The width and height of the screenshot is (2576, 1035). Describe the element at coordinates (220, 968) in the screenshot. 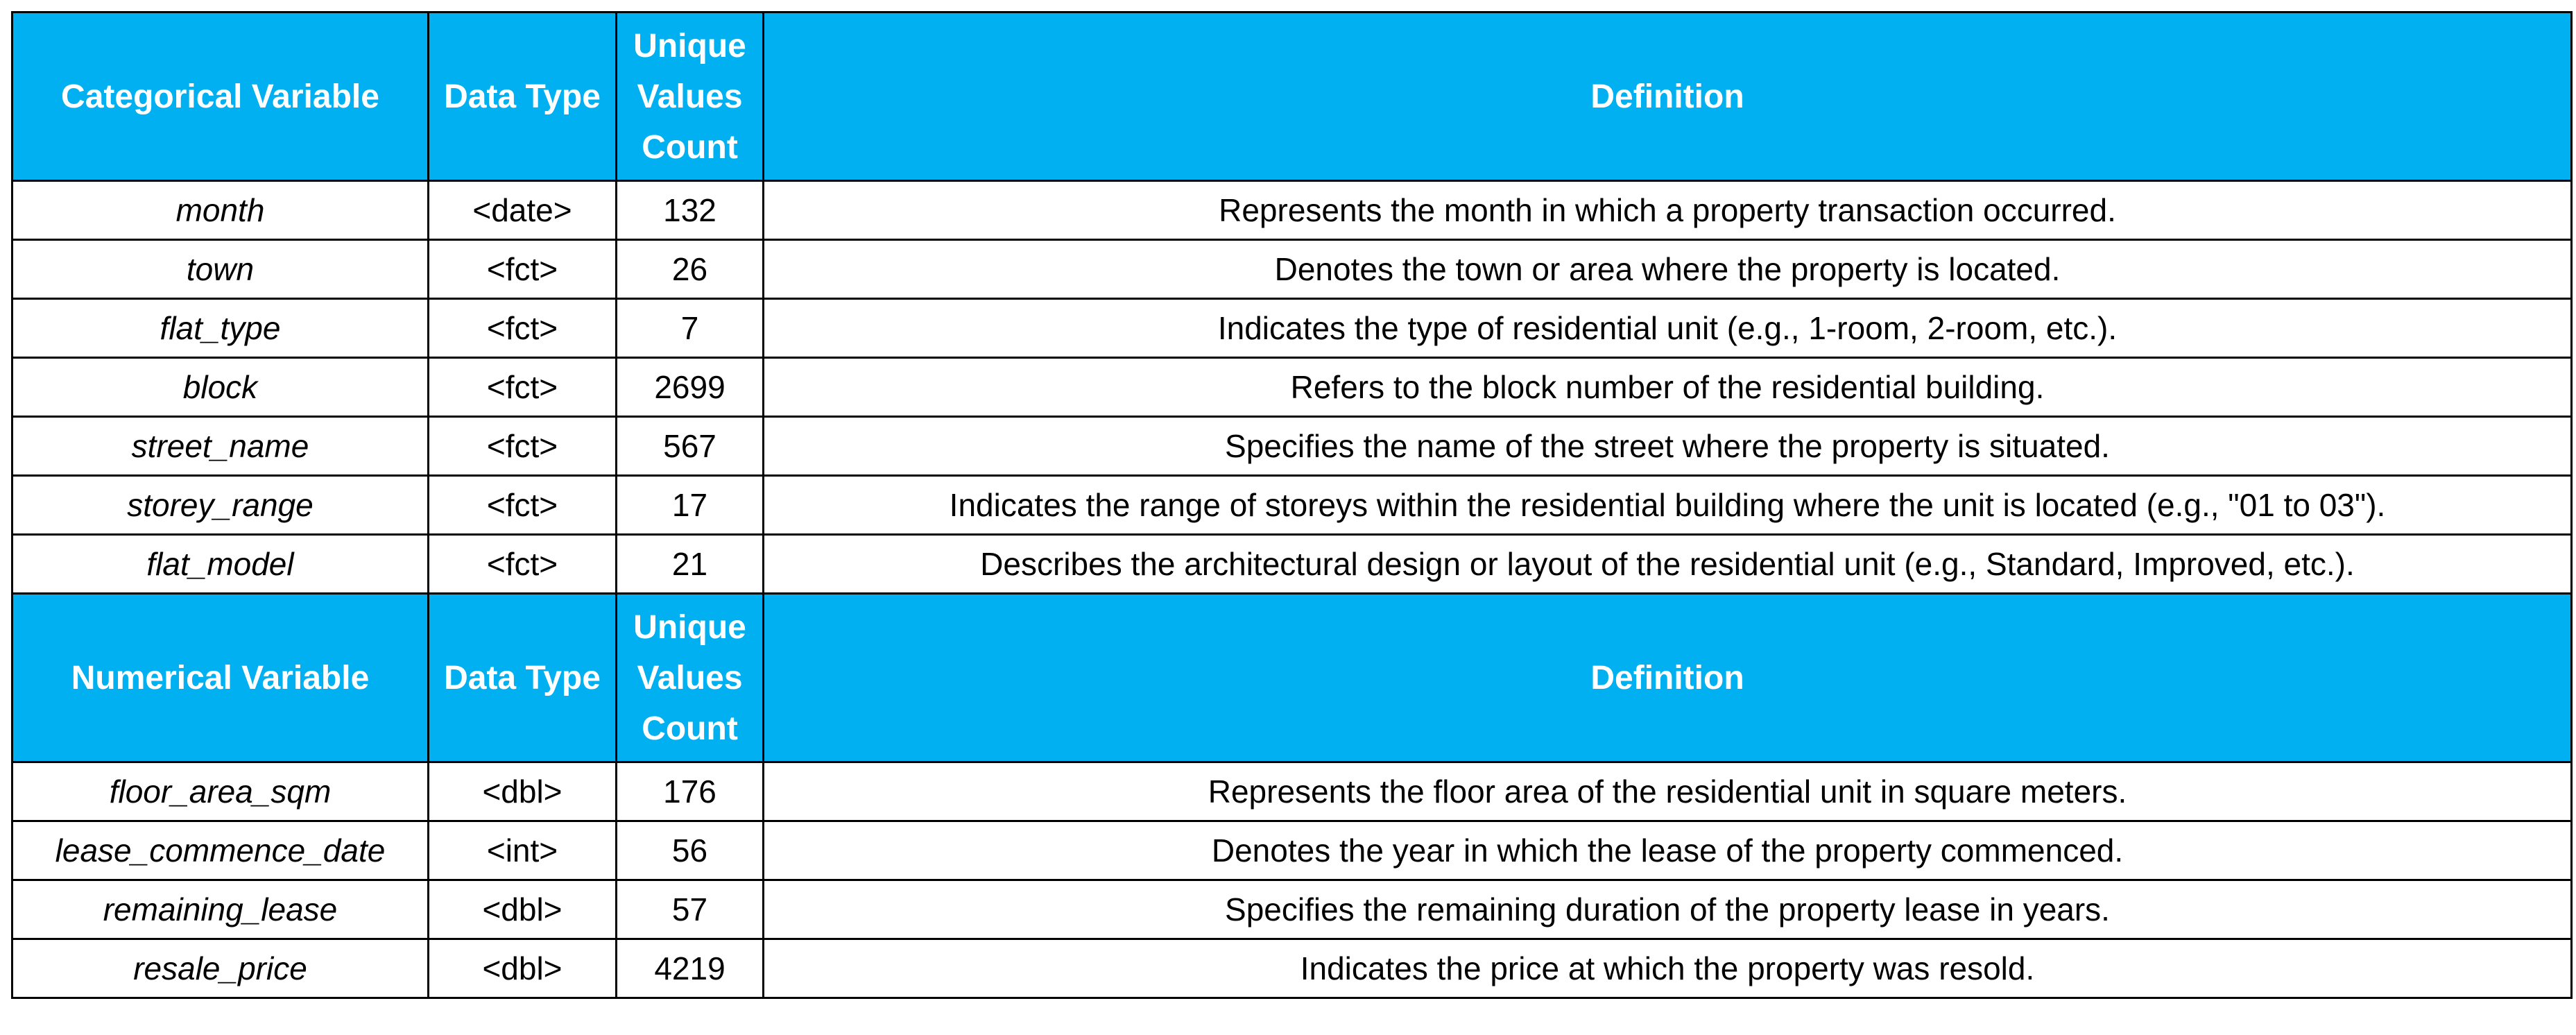

I see `variable-name: resale_price` at that location.